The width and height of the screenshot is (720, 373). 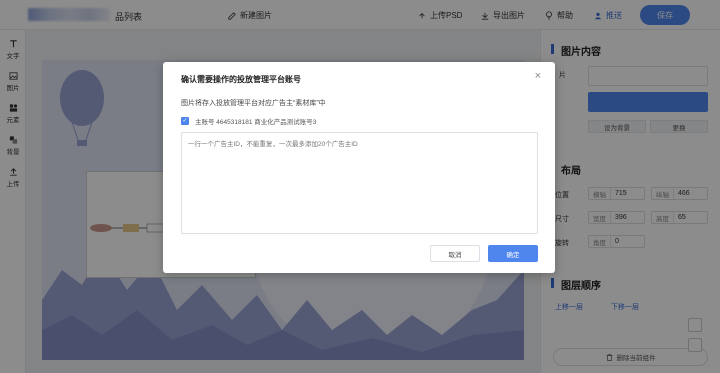 What do you see at coordinates (185, 121) in the screenshot?
I see `checkbox-checked-icon: ✓` at bounding box center [185, 121].